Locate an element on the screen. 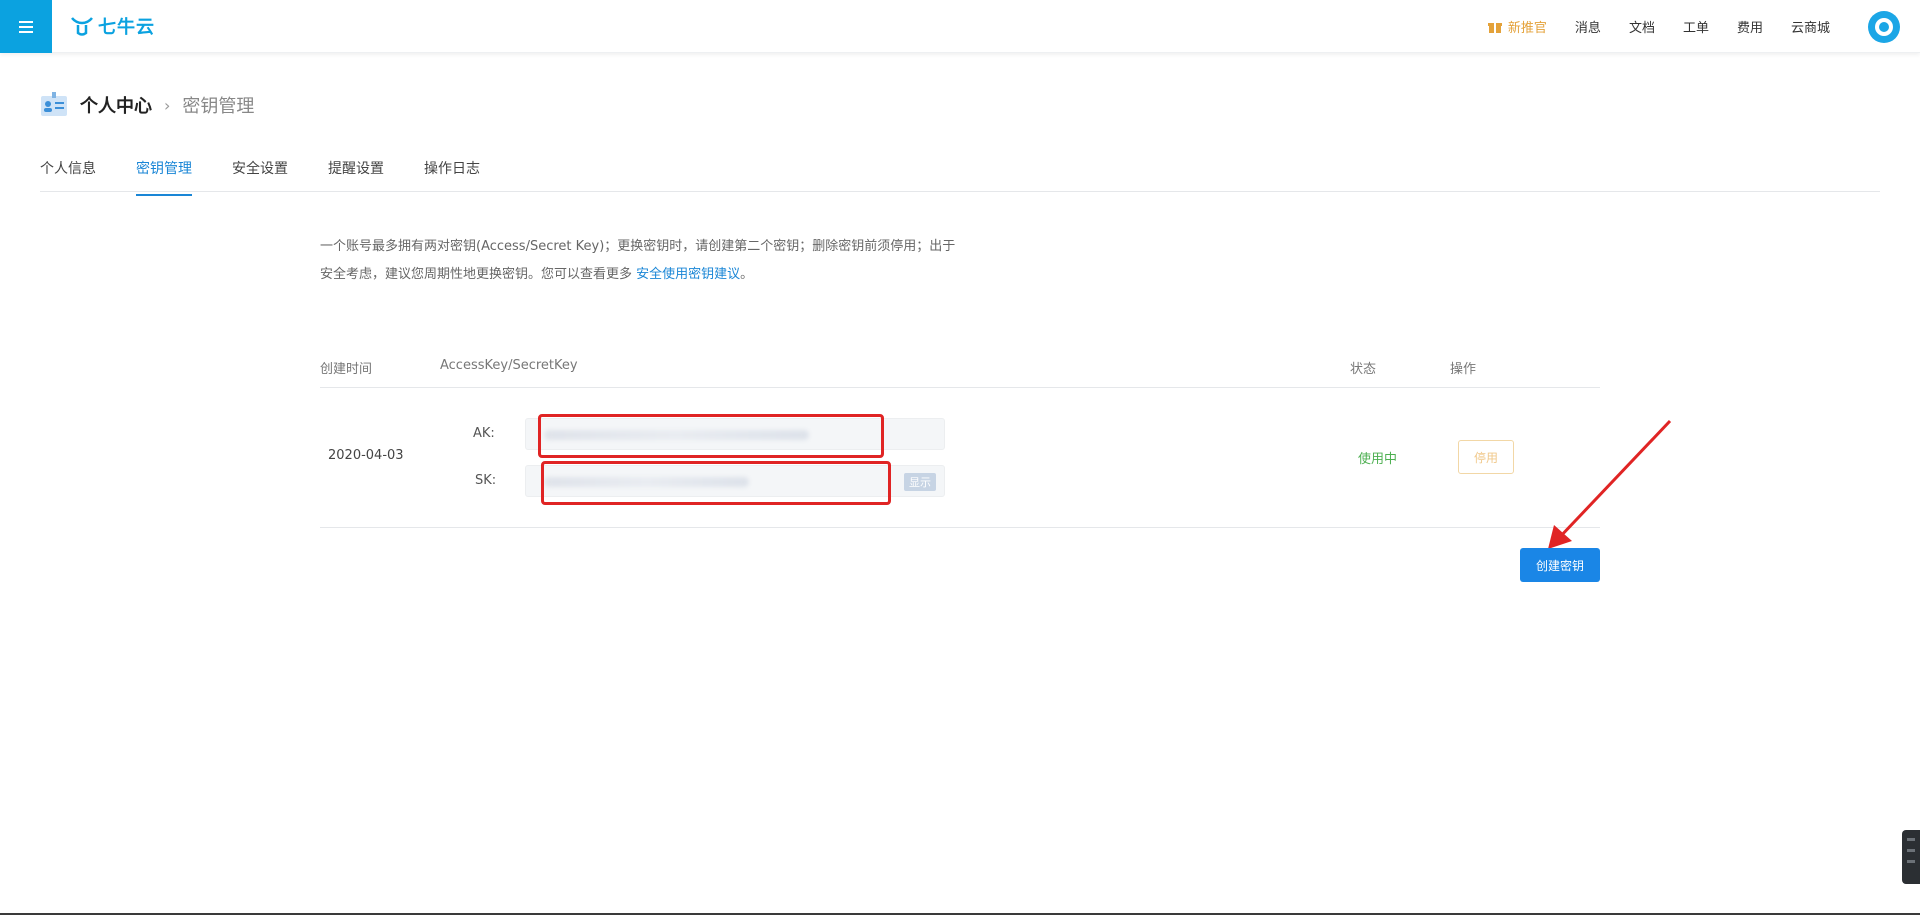 The height and width of the screenshot is (915, 1920). nav-billing: 费用 is located at coordinates (1750, 26).